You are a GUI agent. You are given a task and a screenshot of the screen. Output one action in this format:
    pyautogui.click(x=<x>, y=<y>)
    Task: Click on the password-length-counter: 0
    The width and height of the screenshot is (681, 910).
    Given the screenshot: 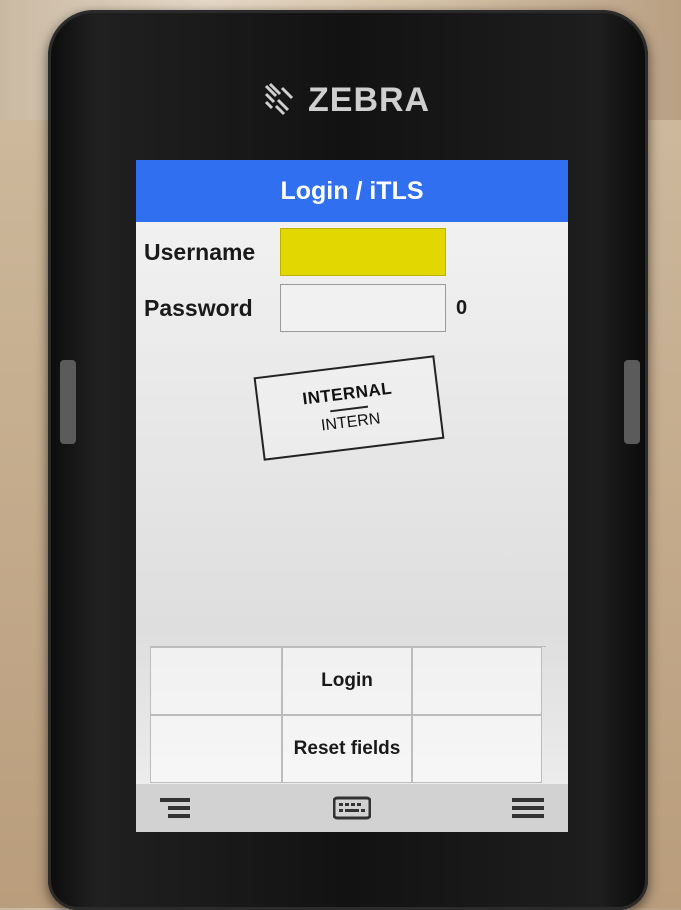 What is the action you would take?
    pyautogui.click(x=462, y=307)
    